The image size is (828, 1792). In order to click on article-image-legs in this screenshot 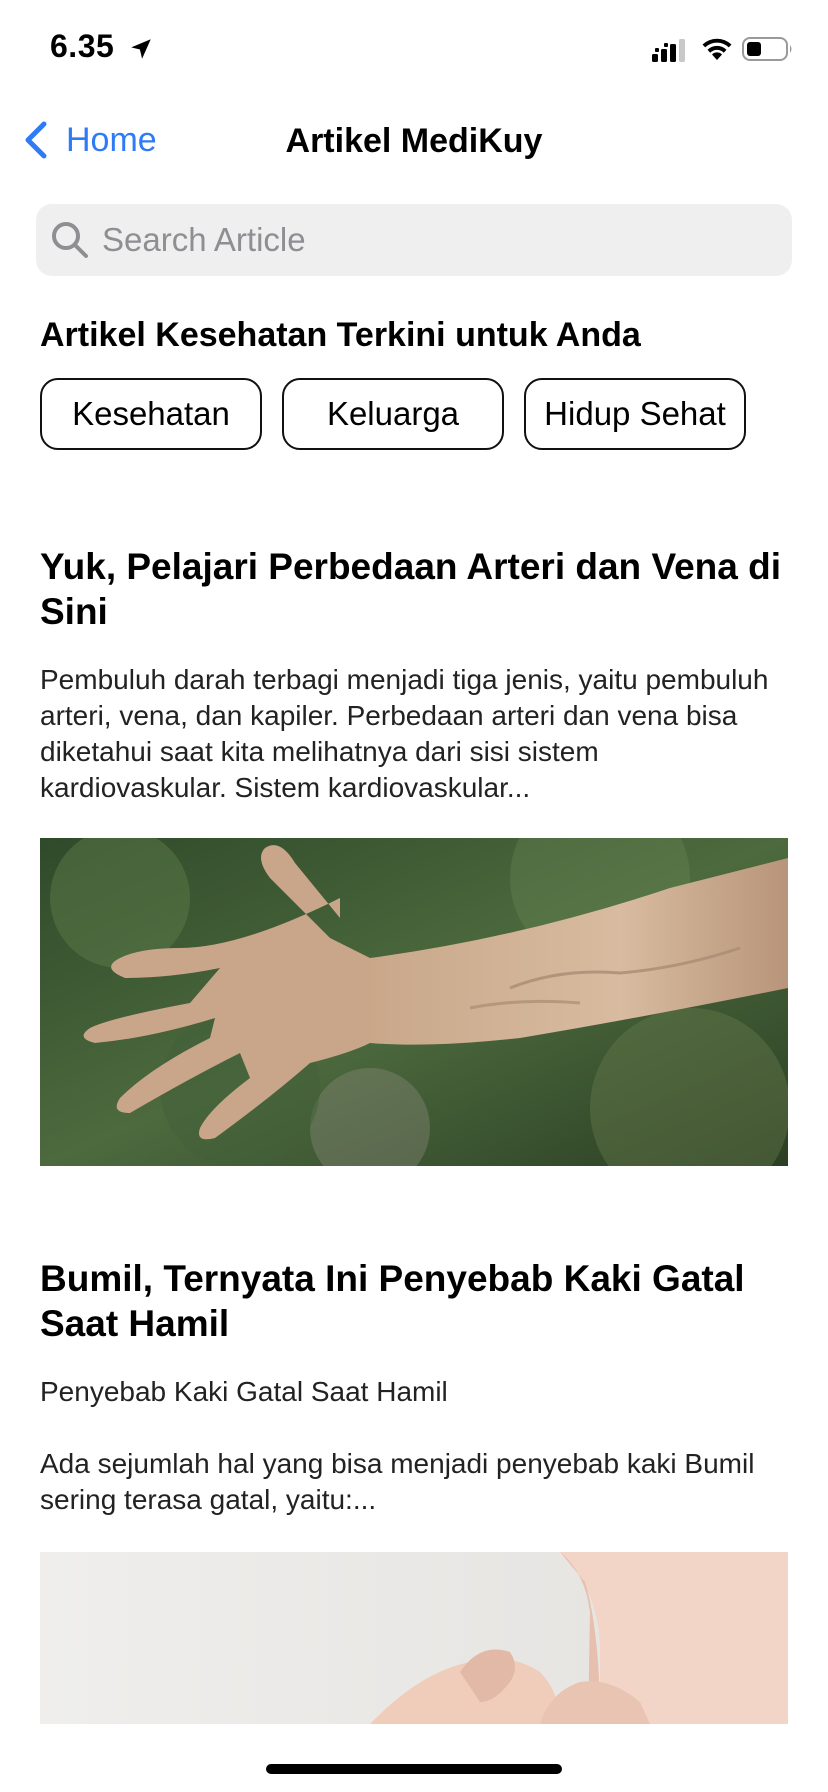, I will do `click(414, 1638)`.